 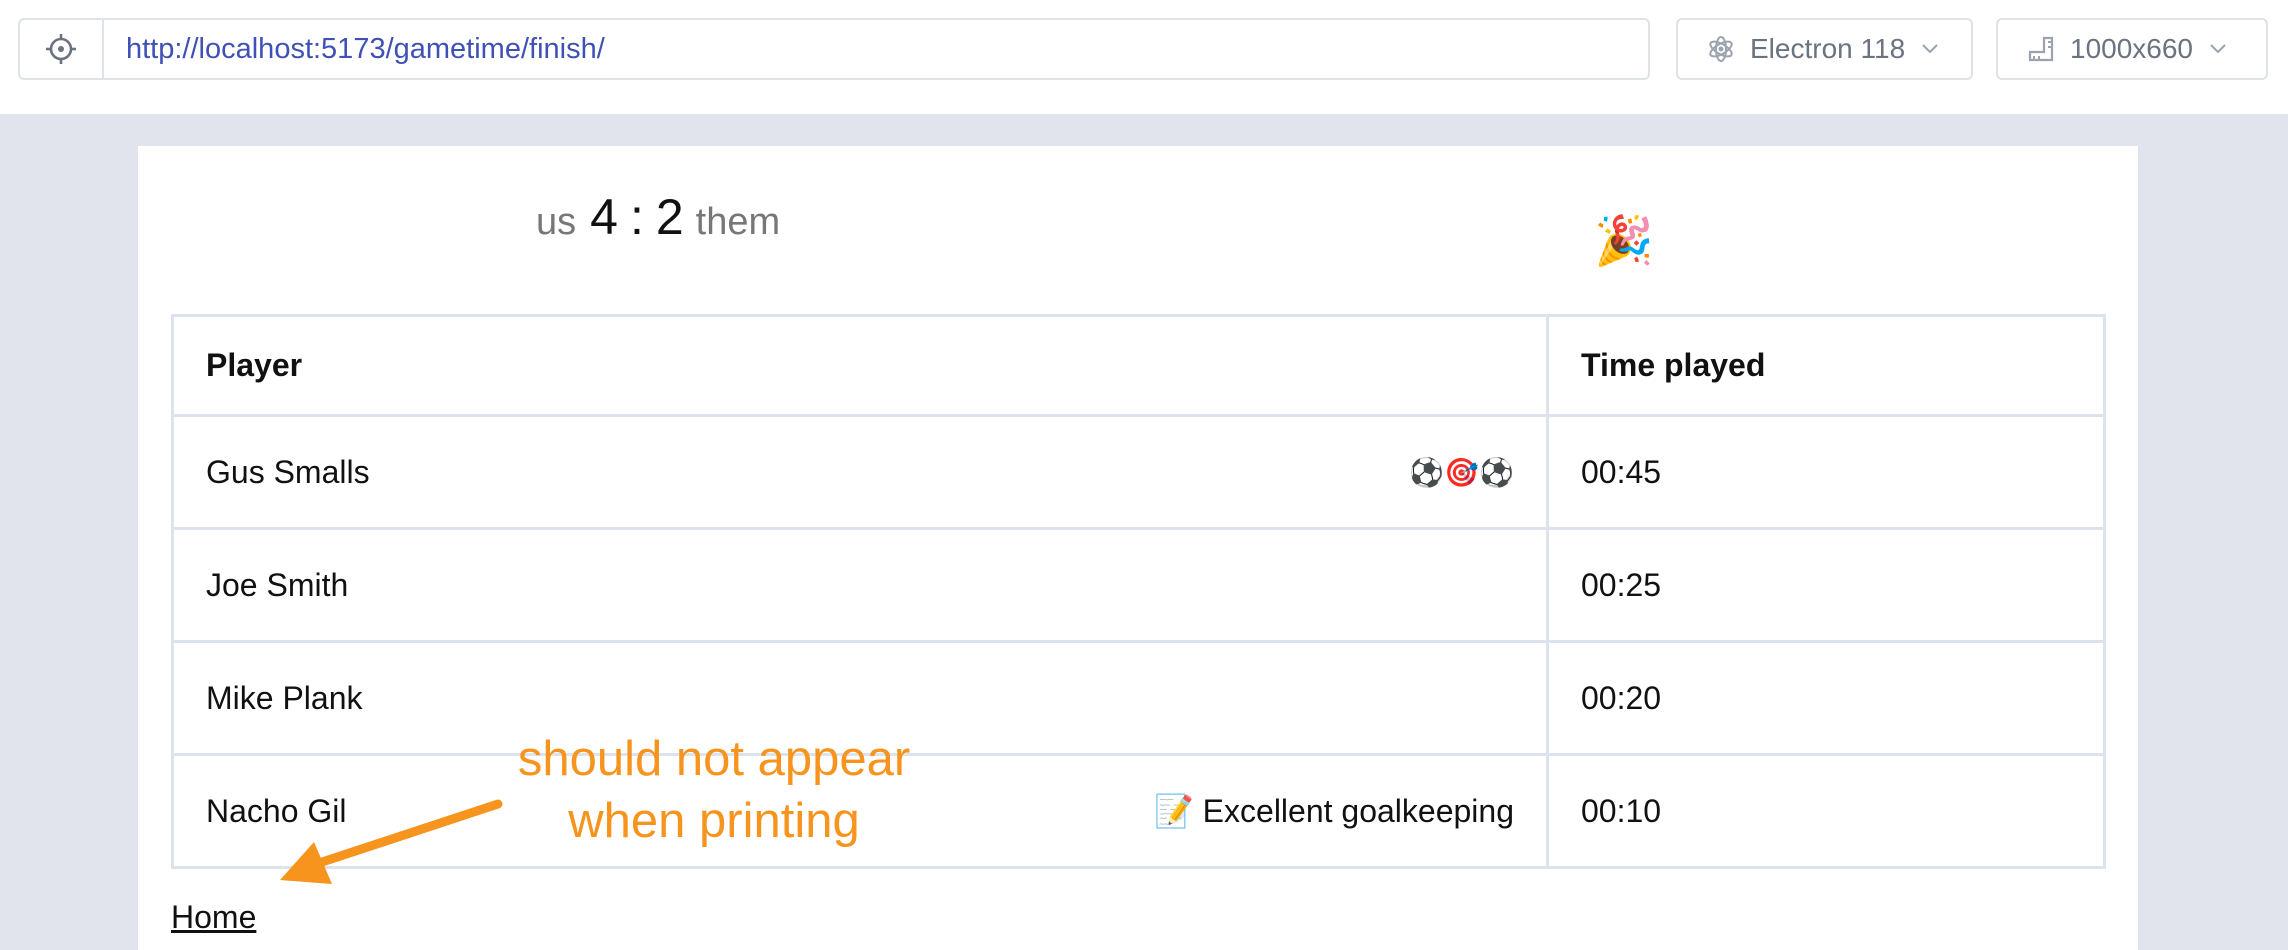 I want to click on viewport-select-label: 1000x660, so click(x=2132, y=48).